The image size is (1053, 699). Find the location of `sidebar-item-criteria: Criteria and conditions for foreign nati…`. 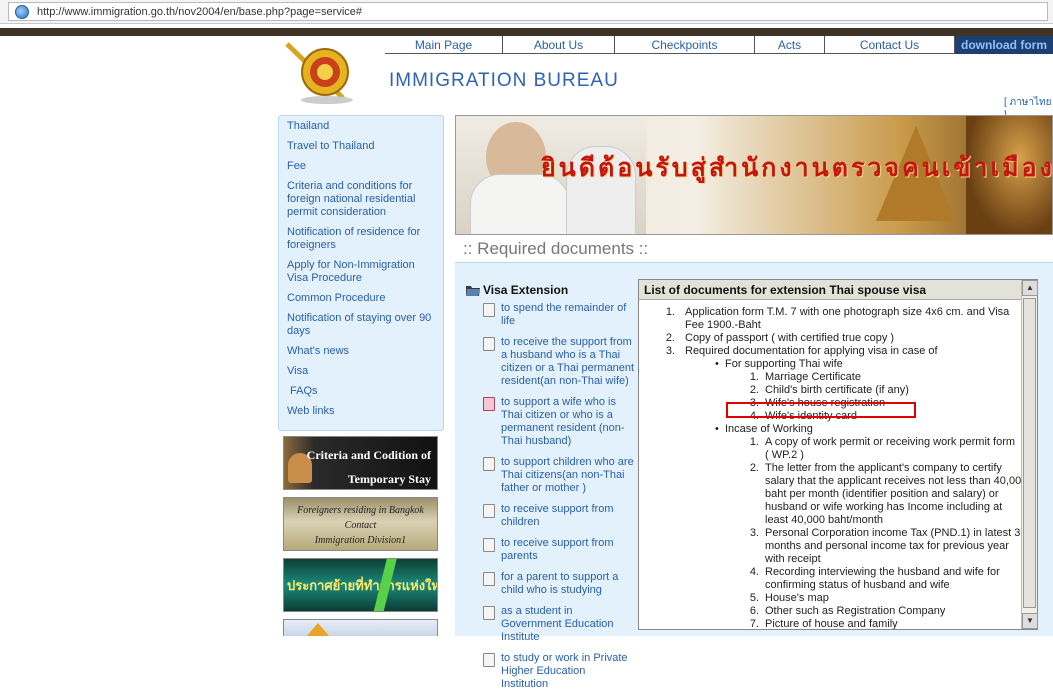

sidebar-item-criteria: Criteria and conditions for foreign nati… is located at coordinates (365, 199).